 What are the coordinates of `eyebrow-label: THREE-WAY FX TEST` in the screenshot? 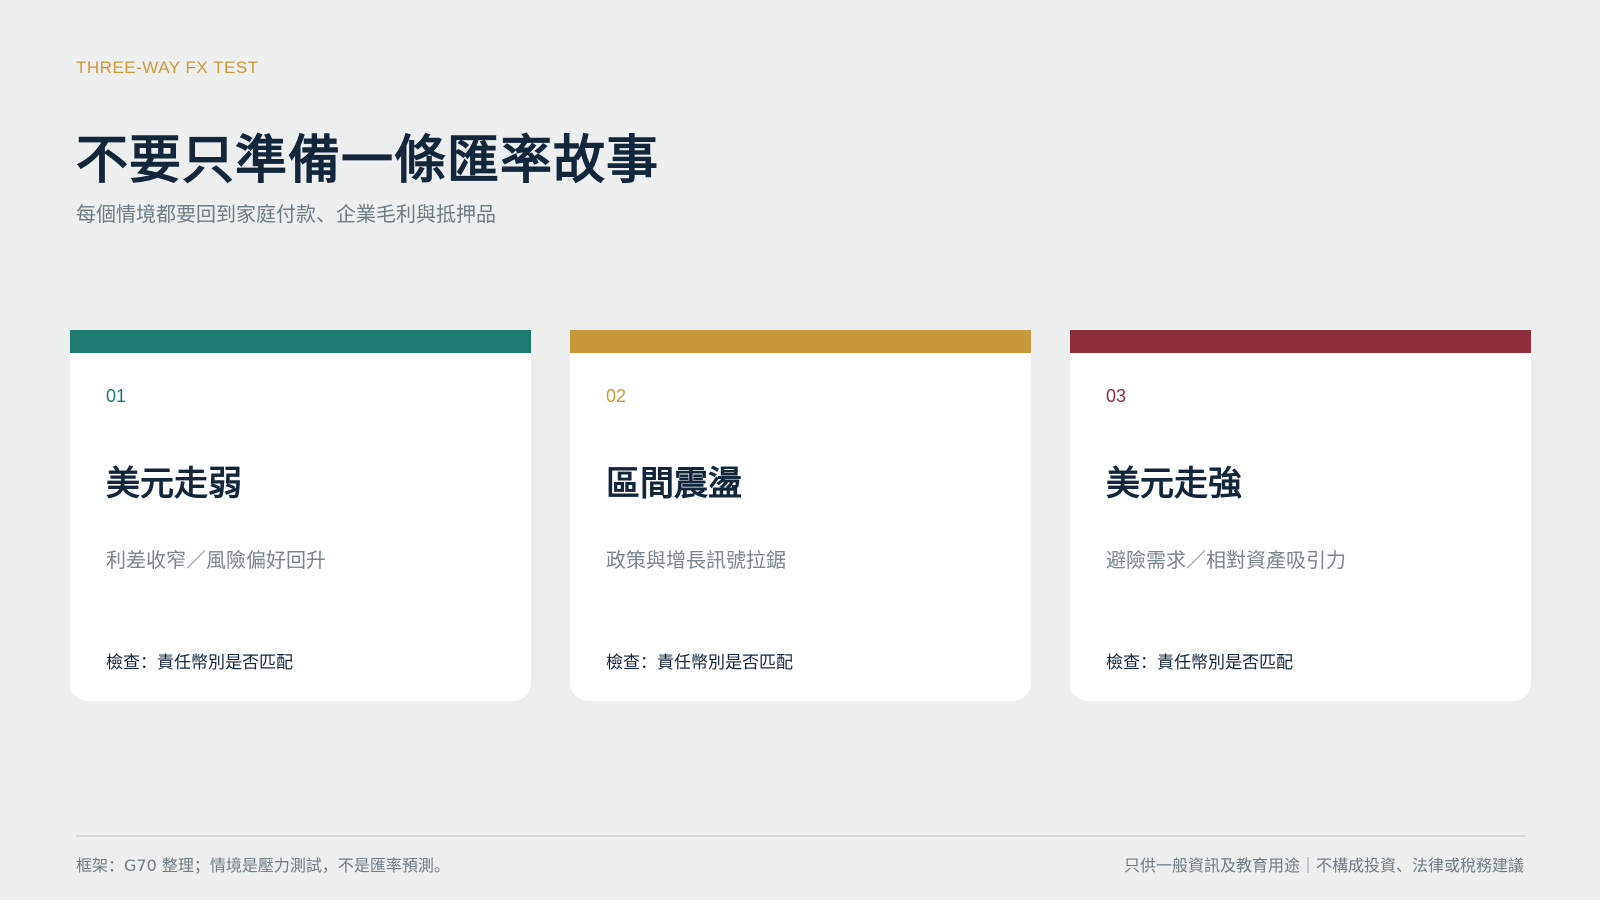 It's located at (167, 67).